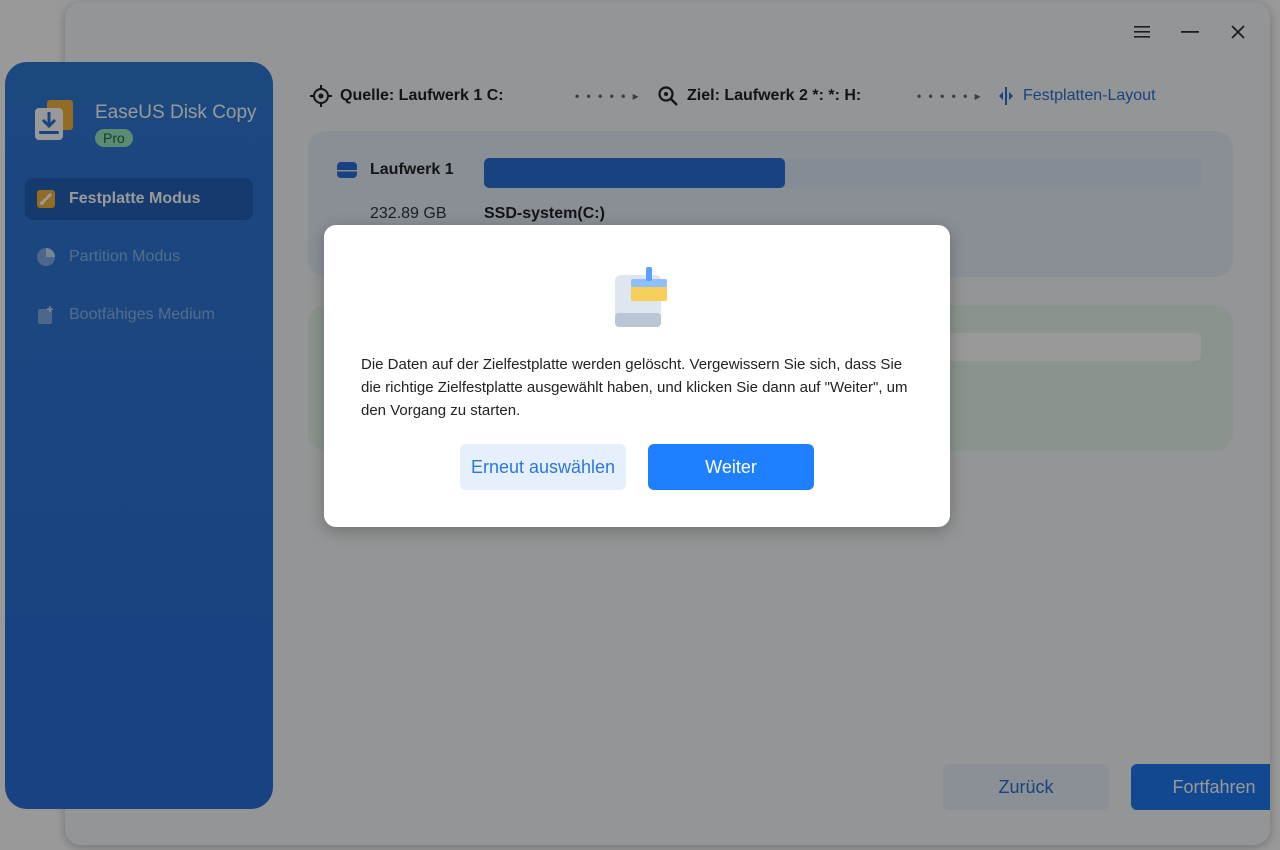 This screenshot has width=1280, height=850. What do you see at coordinates (543, 467) in the screenshot?
I see `reselect-button: Erneut auswählen` at bounding box center [543, 467].